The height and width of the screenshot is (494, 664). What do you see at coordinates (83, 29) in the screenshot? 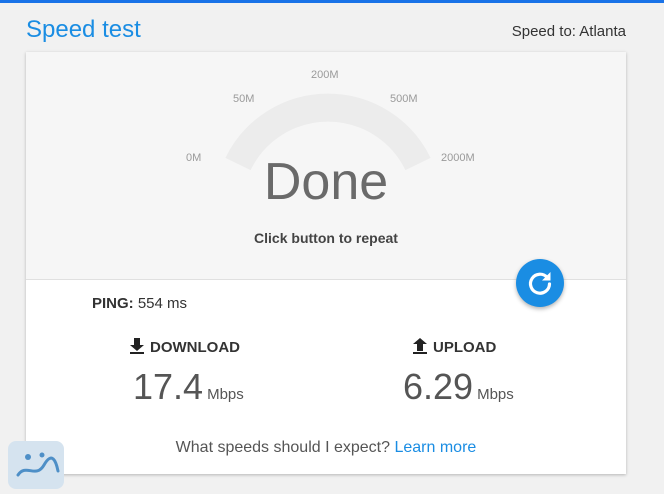
I see `page-title: Speed test` at bounding box center [83, 29].